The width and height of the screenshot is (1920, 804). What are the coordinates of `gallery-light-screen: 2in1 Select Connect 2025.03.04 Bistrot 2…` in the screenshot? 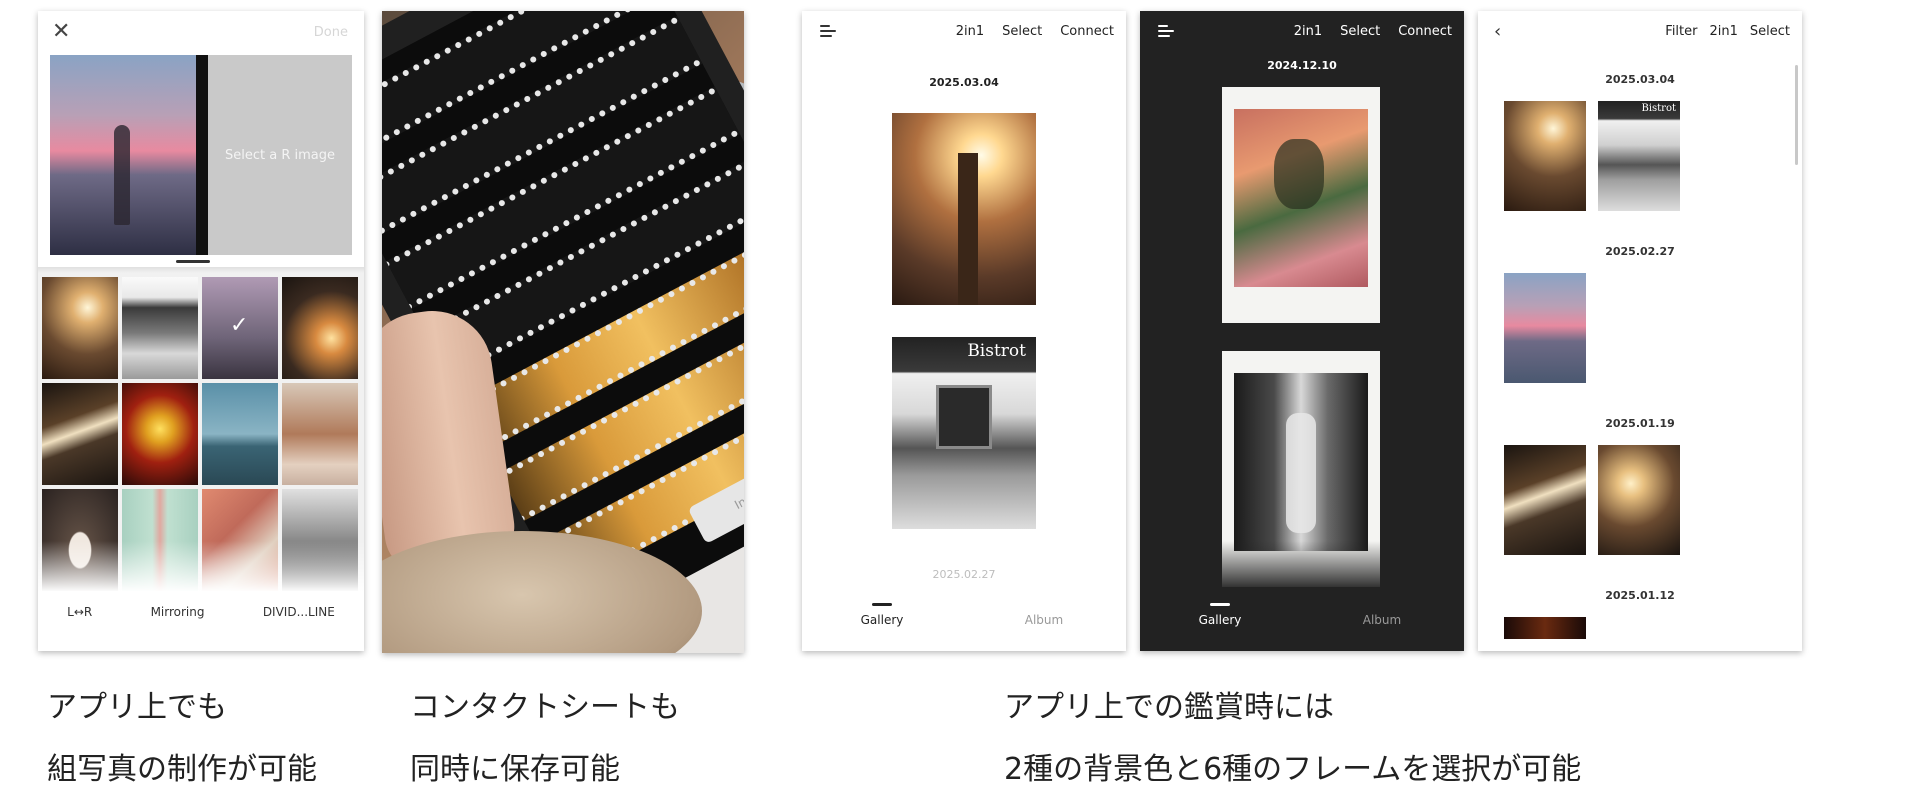 It's located at (964, 331).